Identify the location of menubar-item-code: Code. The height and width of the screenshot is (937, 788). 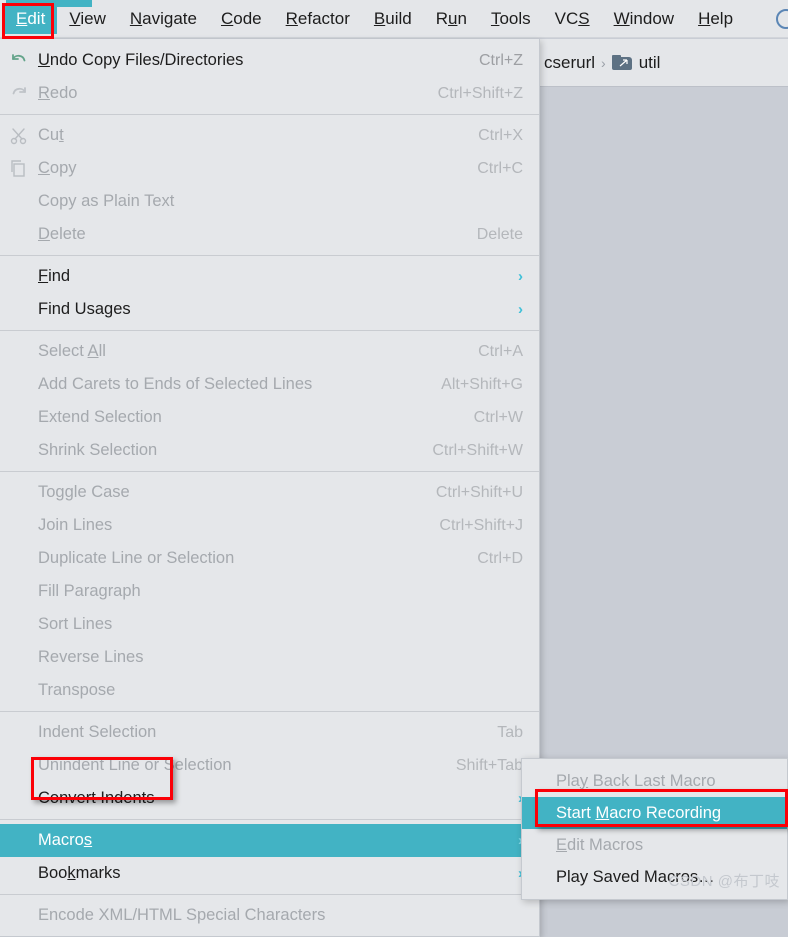
(241, 19).